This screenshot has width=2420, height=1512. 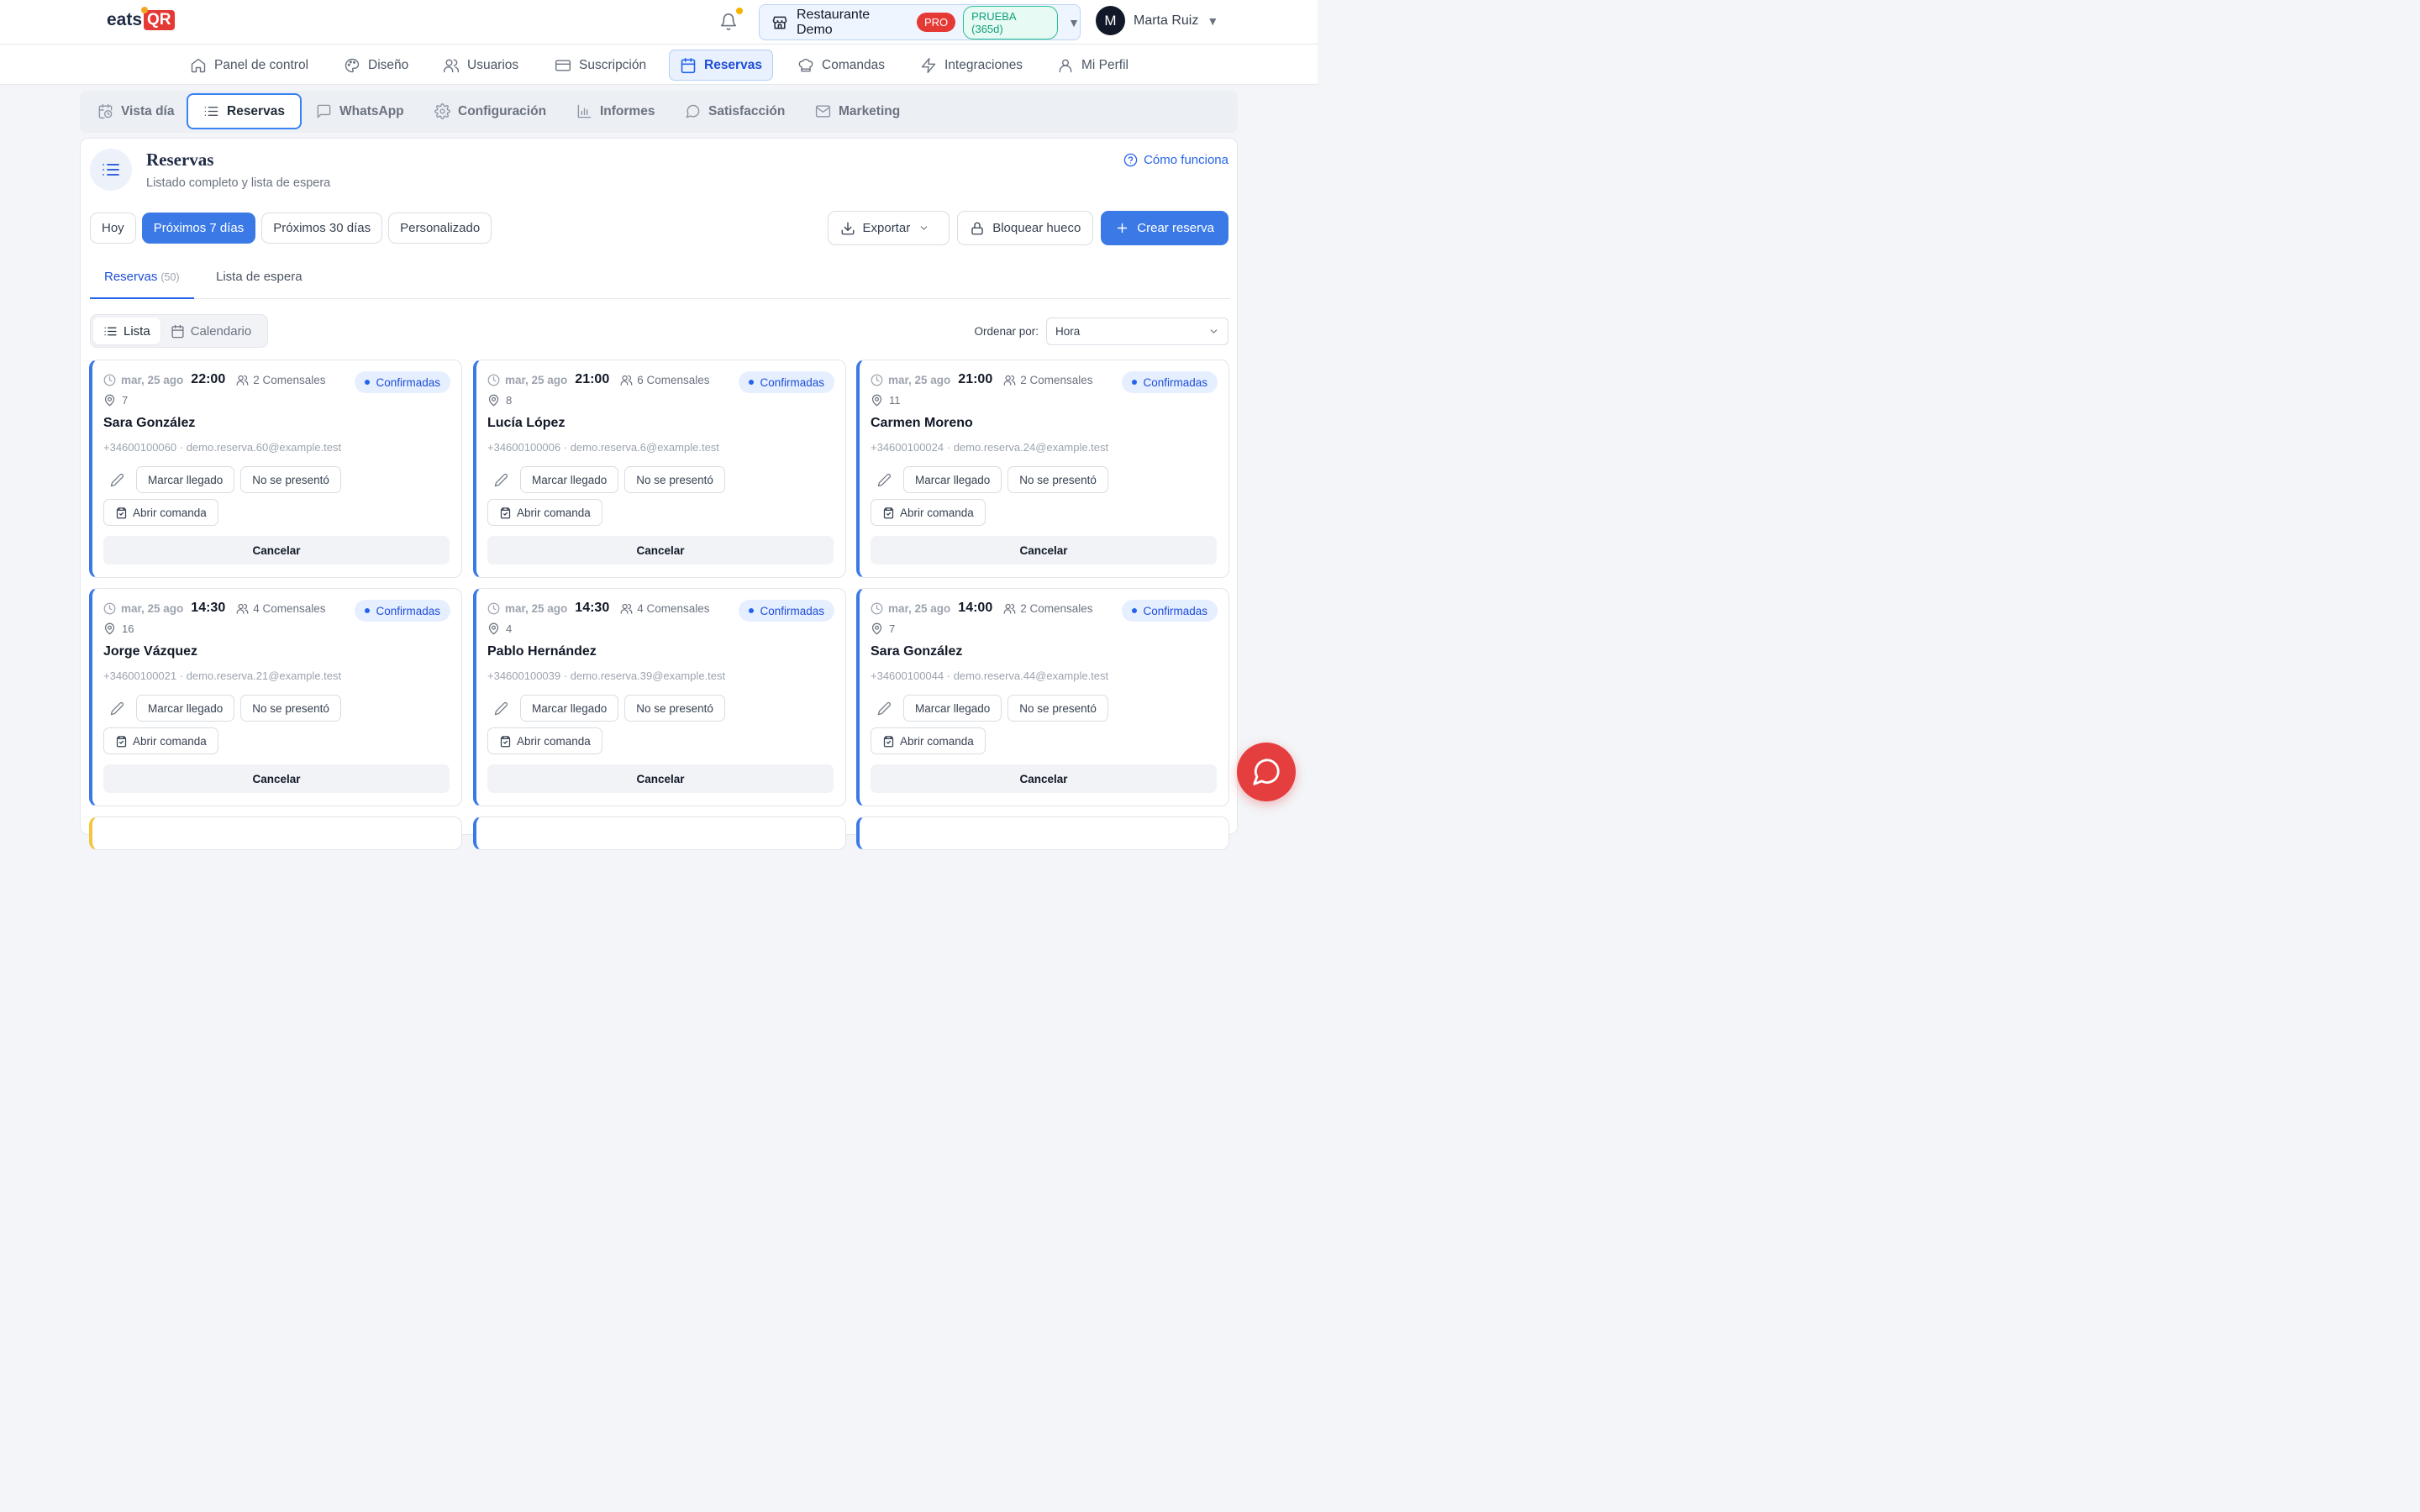 What do you see at coordinates (937, 512) in the screenshot?
I see `open-order-label: Abrir comanda` at bounding box center [937, 512].